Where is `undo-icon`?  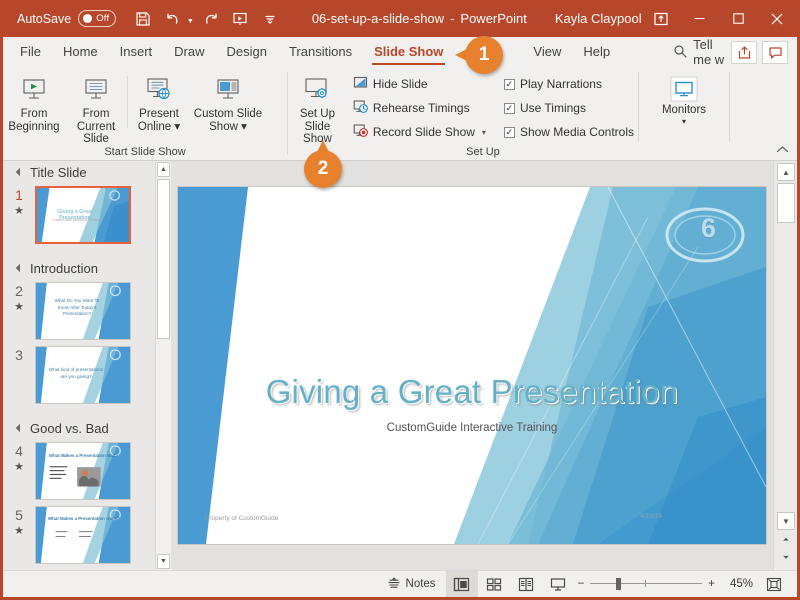 undo-icon is located at coordinates (173, 18).